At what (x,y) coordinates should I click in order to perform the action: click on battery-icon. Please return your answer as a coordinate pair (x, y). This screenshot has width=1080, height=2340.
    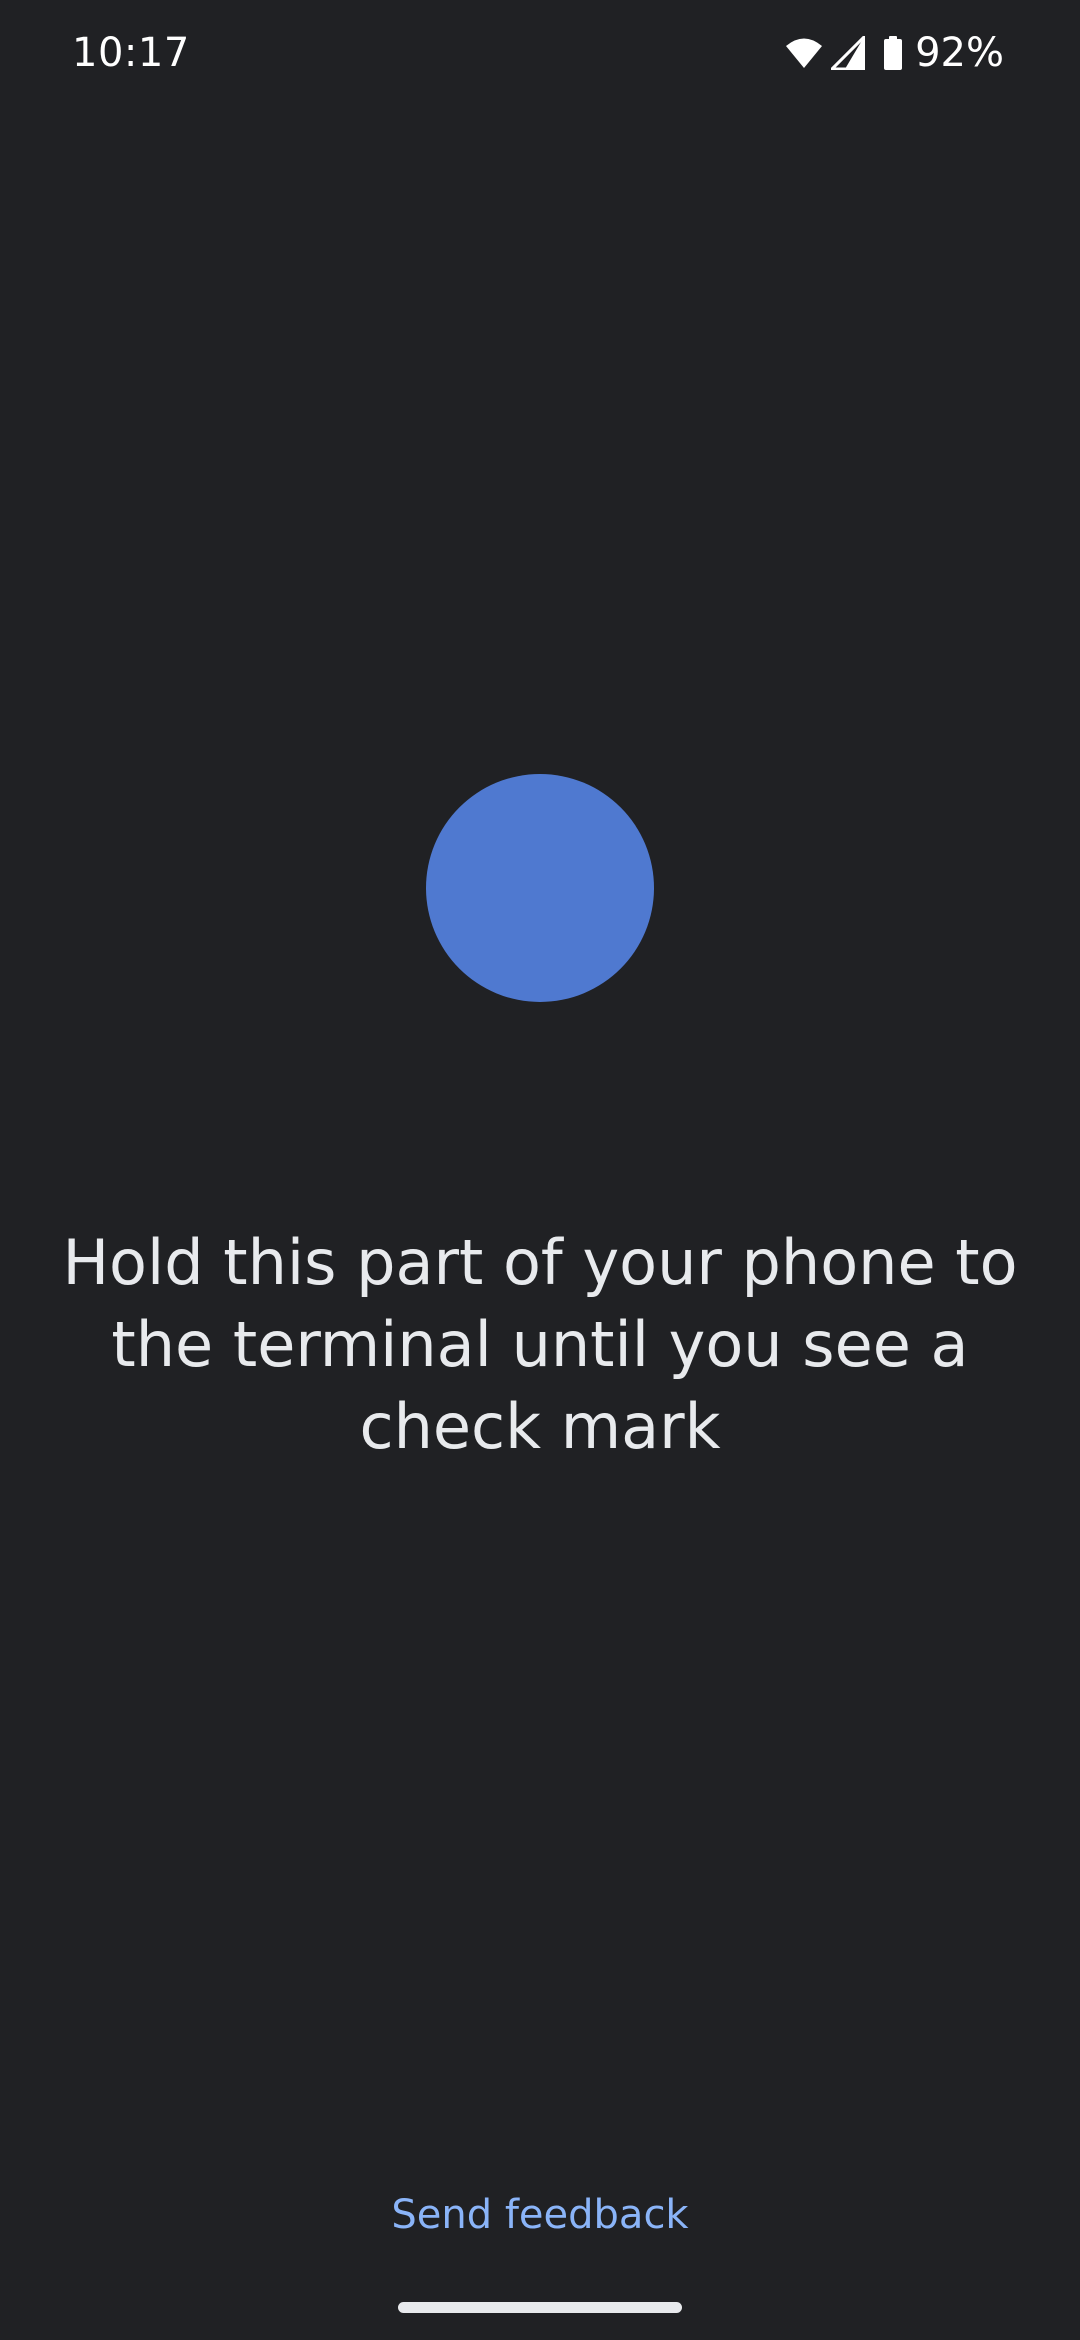
    Looking at the image, I should click on (893, 53).